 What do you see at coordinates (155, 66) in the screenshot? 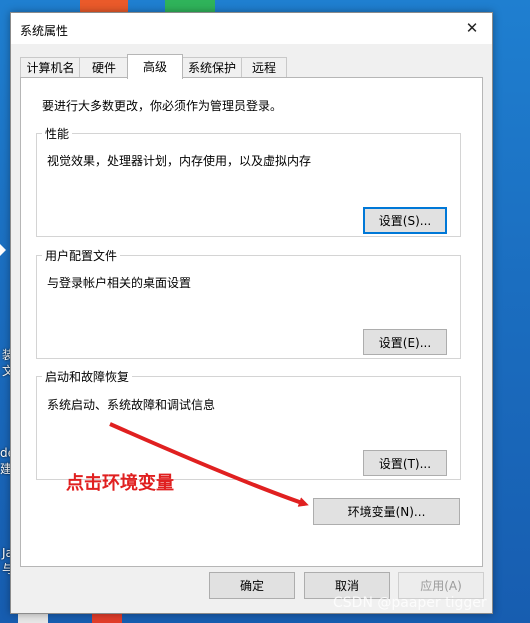
I see `tab-advanced: 高级` at bounding box center [155, 66].